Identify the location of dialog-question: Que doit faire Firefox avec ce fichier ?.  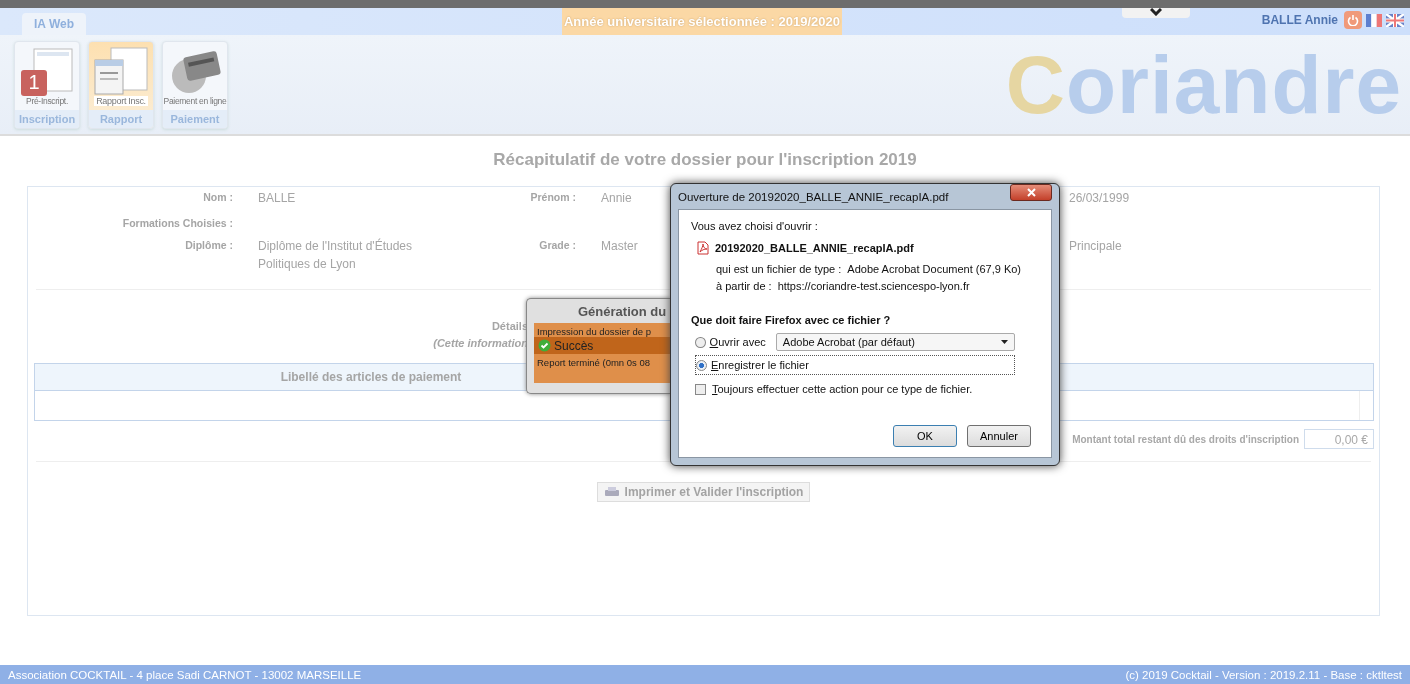
(791, 320).